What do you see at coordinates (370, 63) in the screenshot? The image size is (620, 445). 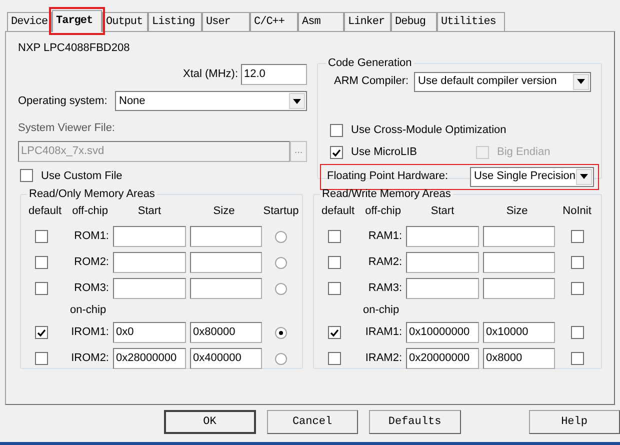 I see `group-title: Code Generation` at bounding box center [370, 63].